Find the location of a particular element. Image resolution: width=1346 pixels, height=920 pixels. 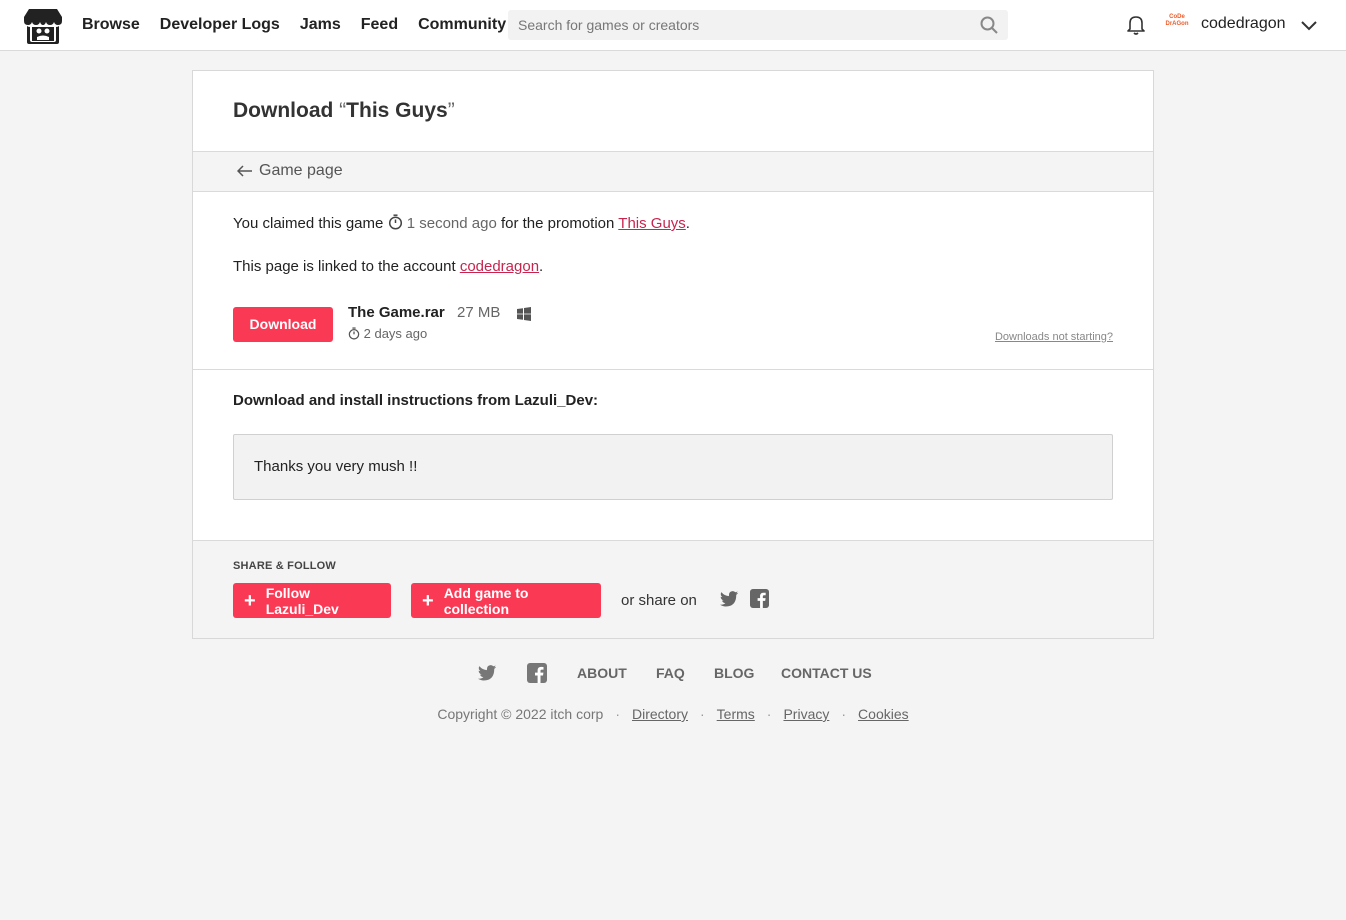

nav-feed: Feed is located at coordinates (379, 25).